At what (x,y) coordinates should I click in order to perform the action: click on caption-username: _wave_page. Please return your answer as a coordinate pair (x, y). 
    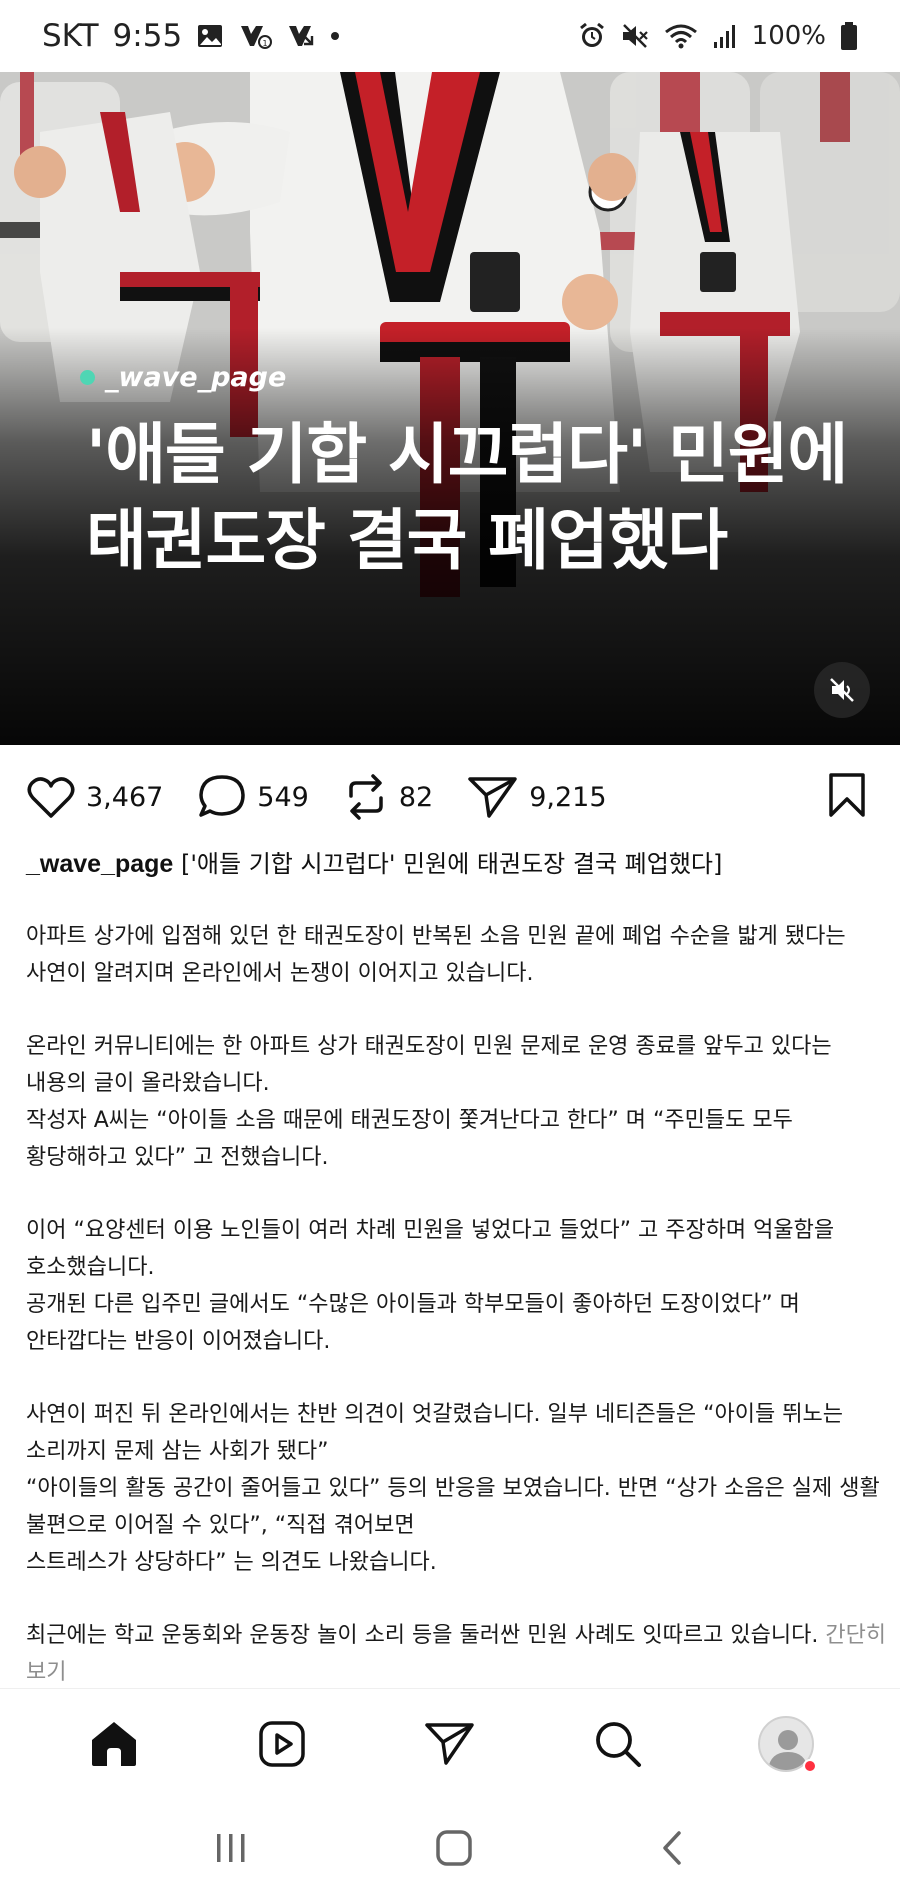
    Looking at the image, I should click on (99, 864).